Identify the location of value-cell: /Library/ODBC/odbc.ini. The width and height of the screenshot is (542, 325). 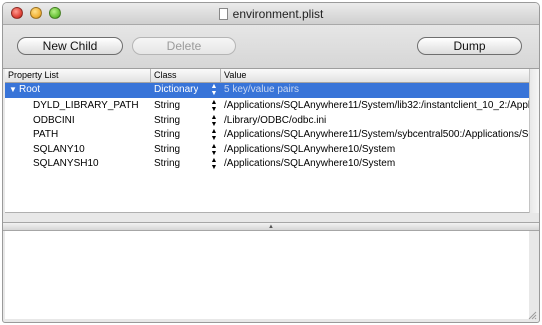
(376, 120).